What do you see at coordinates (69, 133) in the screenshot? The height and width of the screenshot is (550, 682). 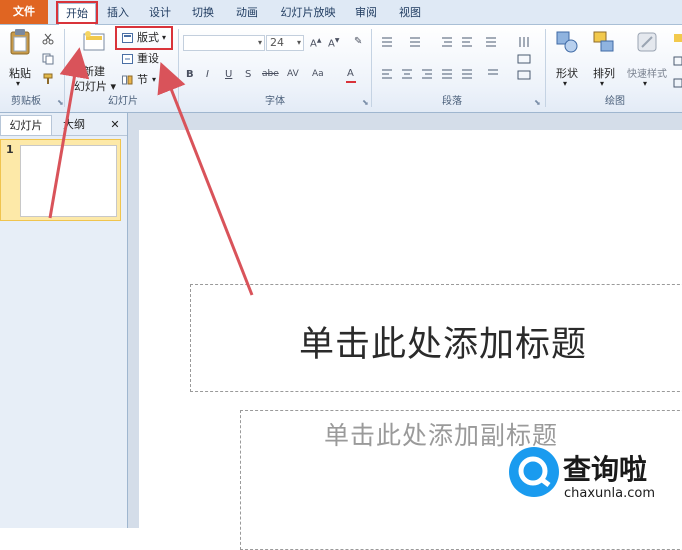 I see `arrow-to-home-tab` at bounding box center [69, 133].